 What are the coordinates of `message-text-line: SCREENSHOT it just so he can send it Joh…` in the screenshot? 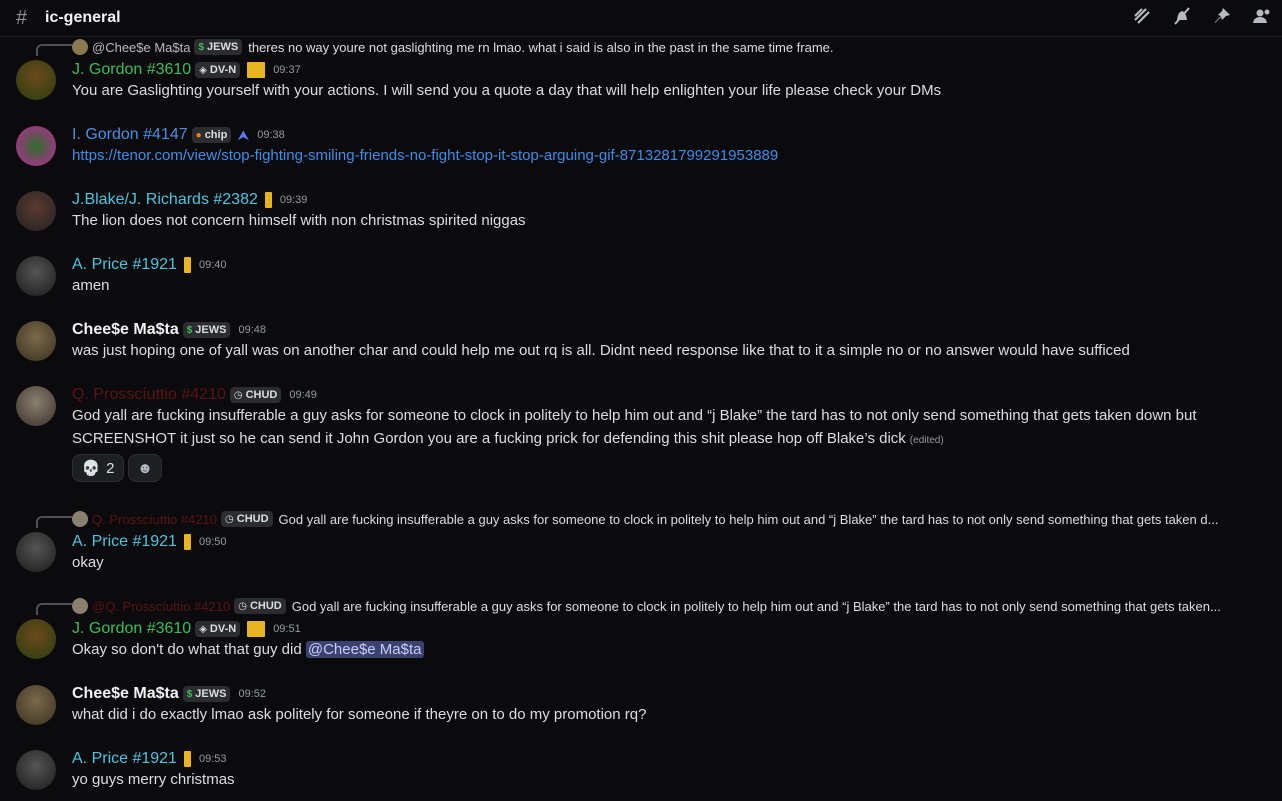 It's located at (508, 438).